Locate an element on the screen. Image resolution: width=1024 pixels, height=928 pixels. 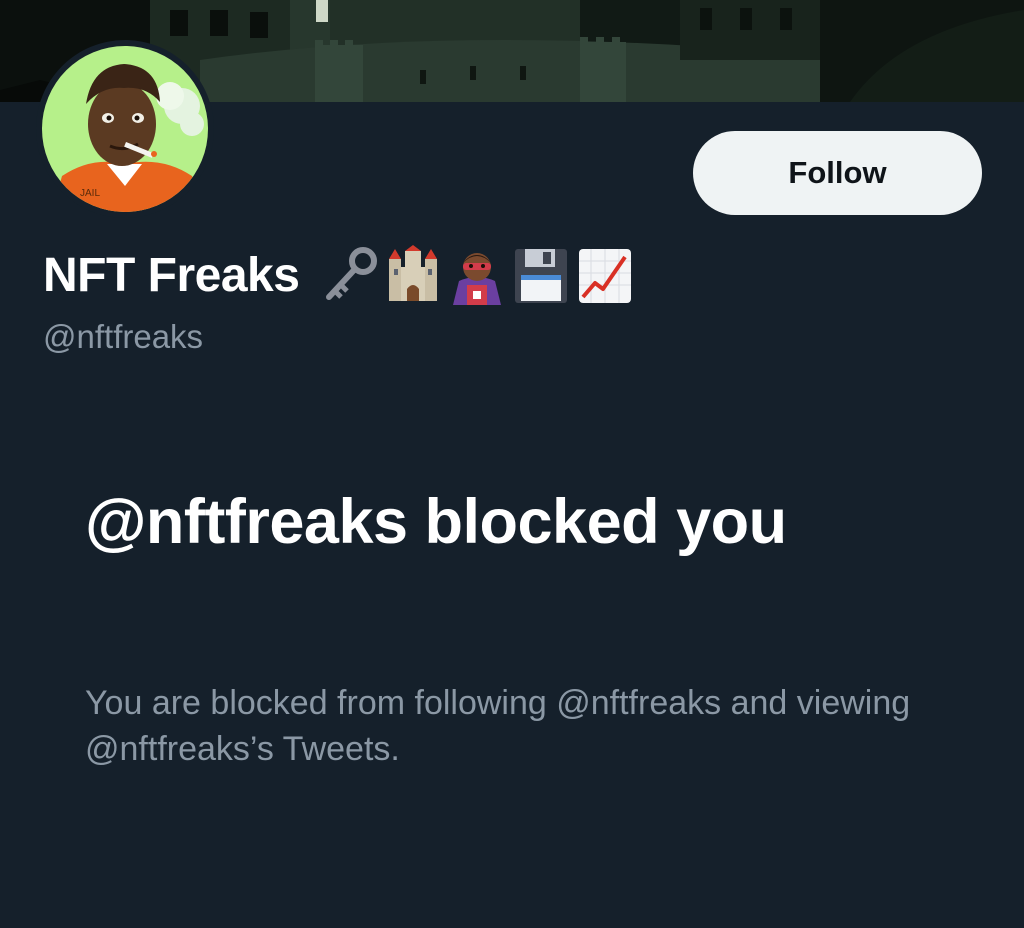
superhero-emoji-icon is located at coordinates (477, 279).